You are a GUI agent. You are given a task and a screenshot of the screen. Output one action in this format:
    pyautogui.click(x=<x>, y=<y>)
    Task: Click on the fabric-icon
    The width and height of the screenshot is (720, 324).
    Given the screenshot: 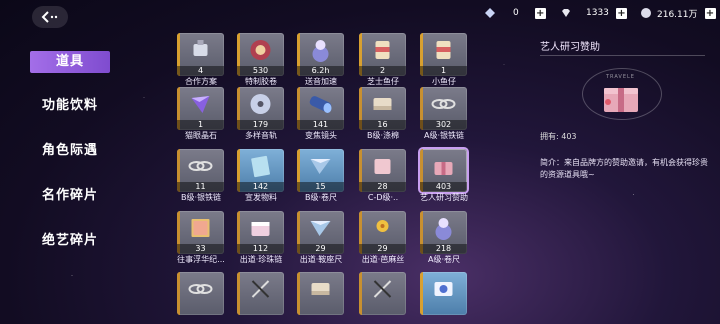 What is the action you would take?
    pyautogui.click(x=320, y=289)
    